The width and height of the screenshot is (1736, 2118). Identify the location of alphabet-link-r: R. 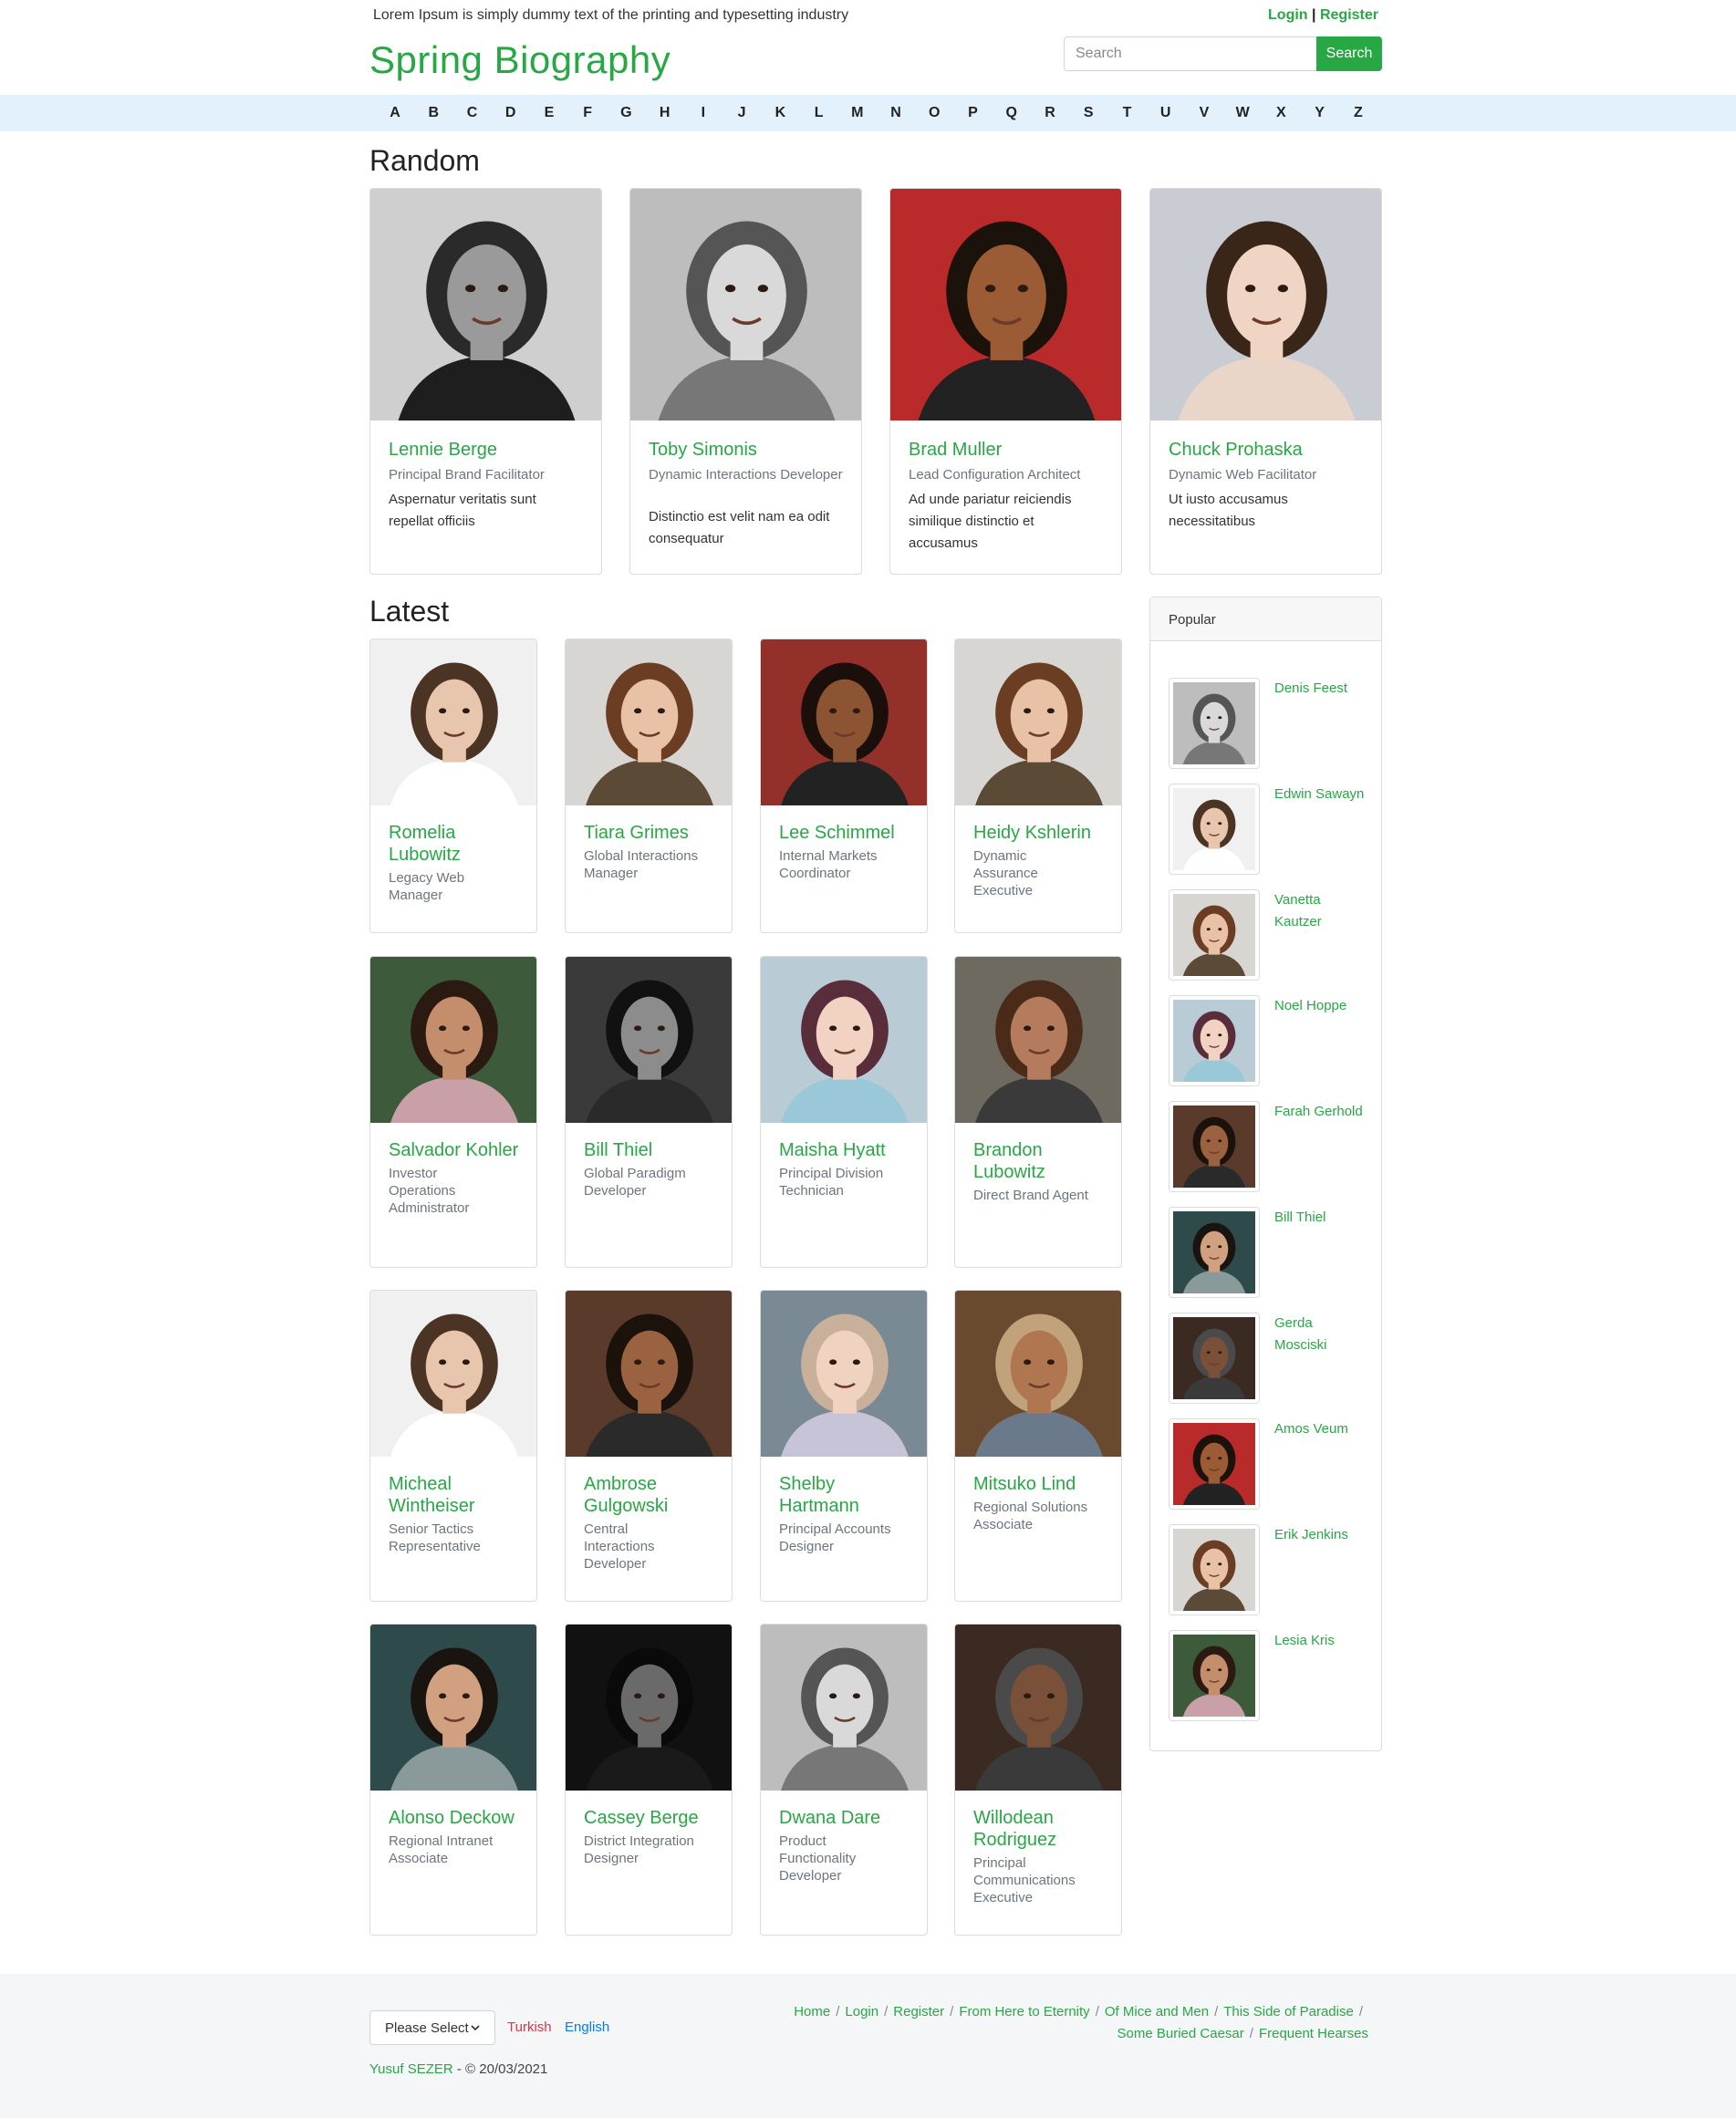
(1050, 113).